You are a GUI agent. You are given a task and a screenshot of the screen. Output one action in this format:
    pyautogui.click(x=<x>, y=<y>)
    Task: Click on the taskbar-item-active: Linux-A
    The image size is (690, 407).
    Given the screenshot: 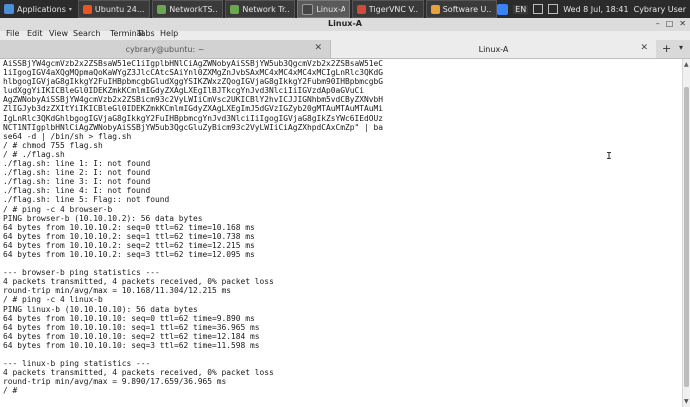 What is the action you would take?
    pyautogui.click(x=323, y=9)
    